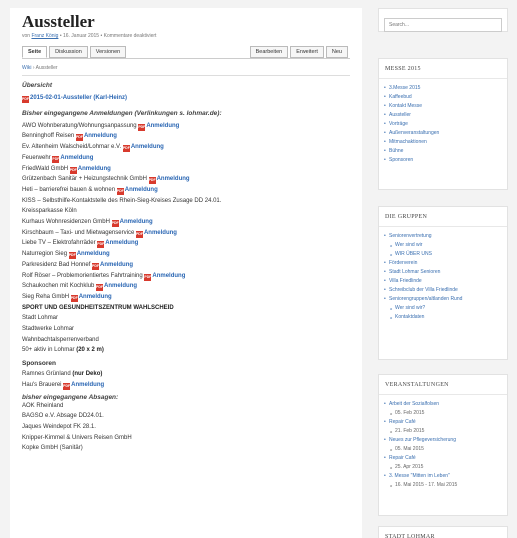 The height and width of the screenshot is (538, 517). What do you see at coordinates (42, 384) in the screenshot?
I see `sponsor-name: Hau's Brauerei` at bounding box center [42, 384].